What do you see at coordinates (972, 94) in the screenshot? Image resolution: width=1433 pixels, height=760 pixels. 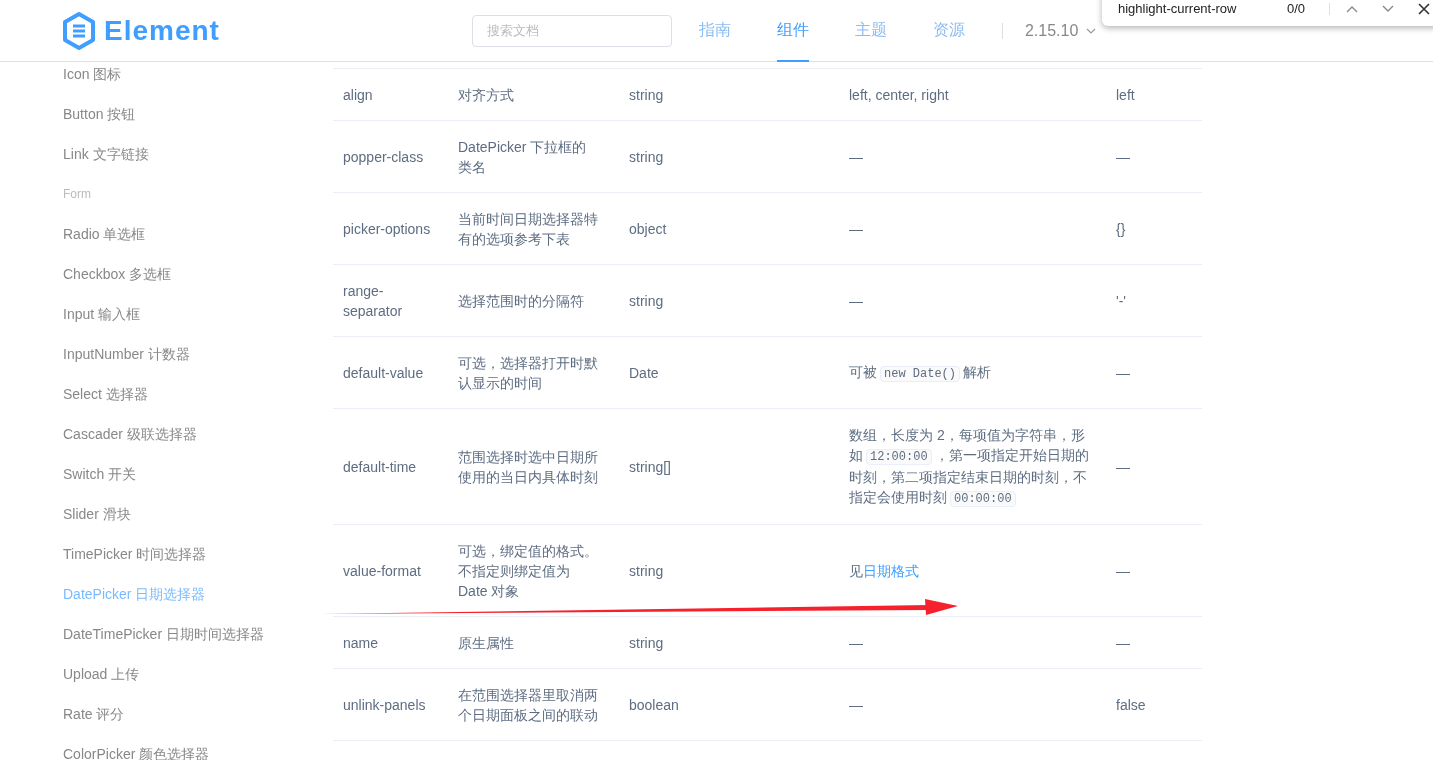 I see `table-cell: left, center, right` at bounding box center [972, 94].